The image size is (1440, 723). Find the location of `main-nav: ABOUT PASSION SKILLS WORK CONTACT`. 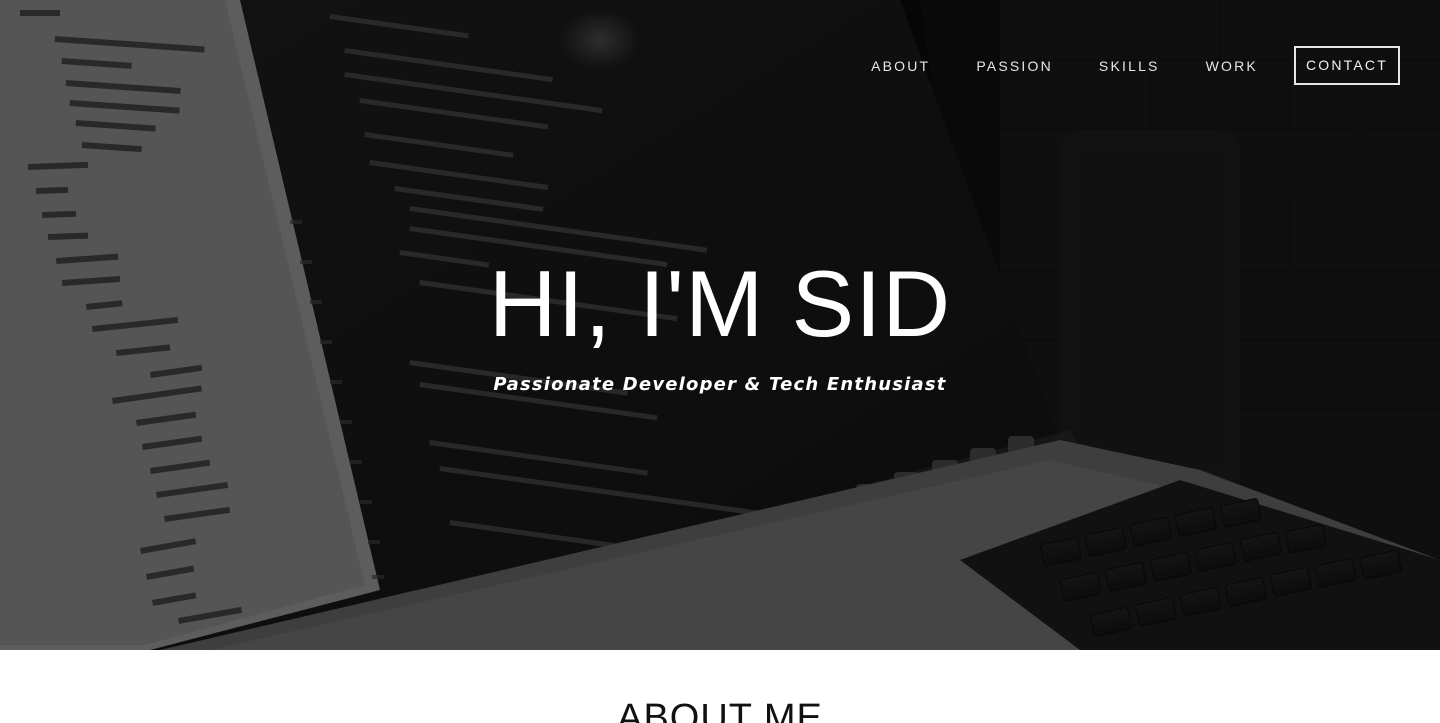

main-nav: ABOUT PASSION SKILLS WORK CONTACT is located at coordinates (1135, 65).